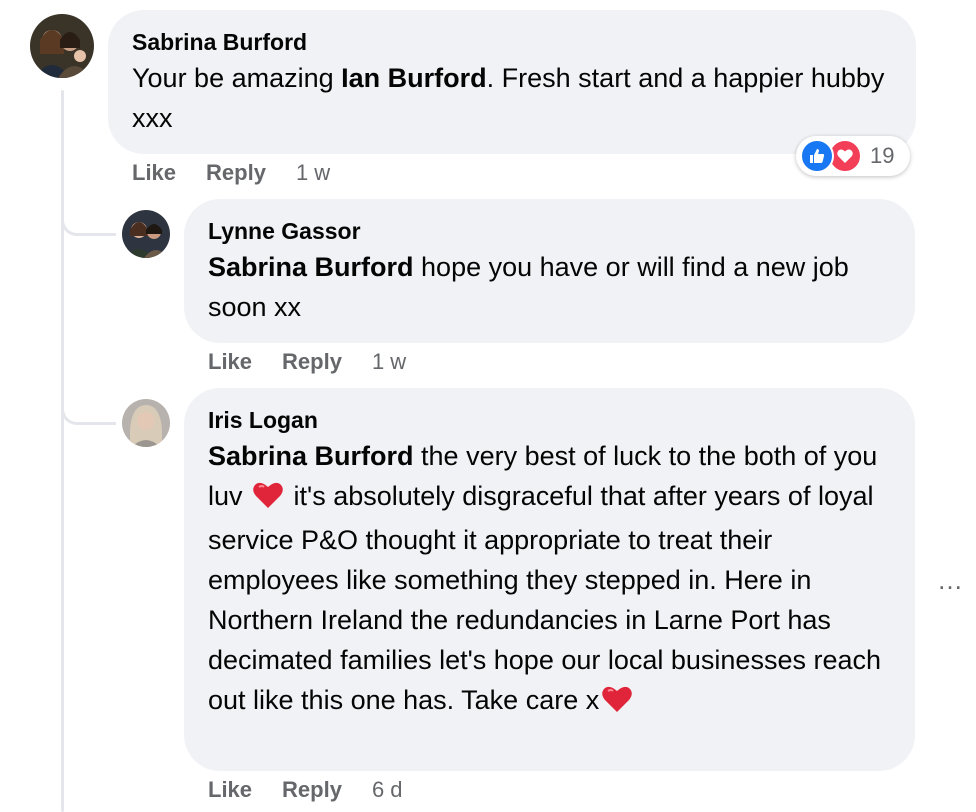 The image size is (976, 812). What do you see at coordinates (414, 78) in the screenshot?
I see `mention-link: Ian Burford` at bounding box center [414, 78].